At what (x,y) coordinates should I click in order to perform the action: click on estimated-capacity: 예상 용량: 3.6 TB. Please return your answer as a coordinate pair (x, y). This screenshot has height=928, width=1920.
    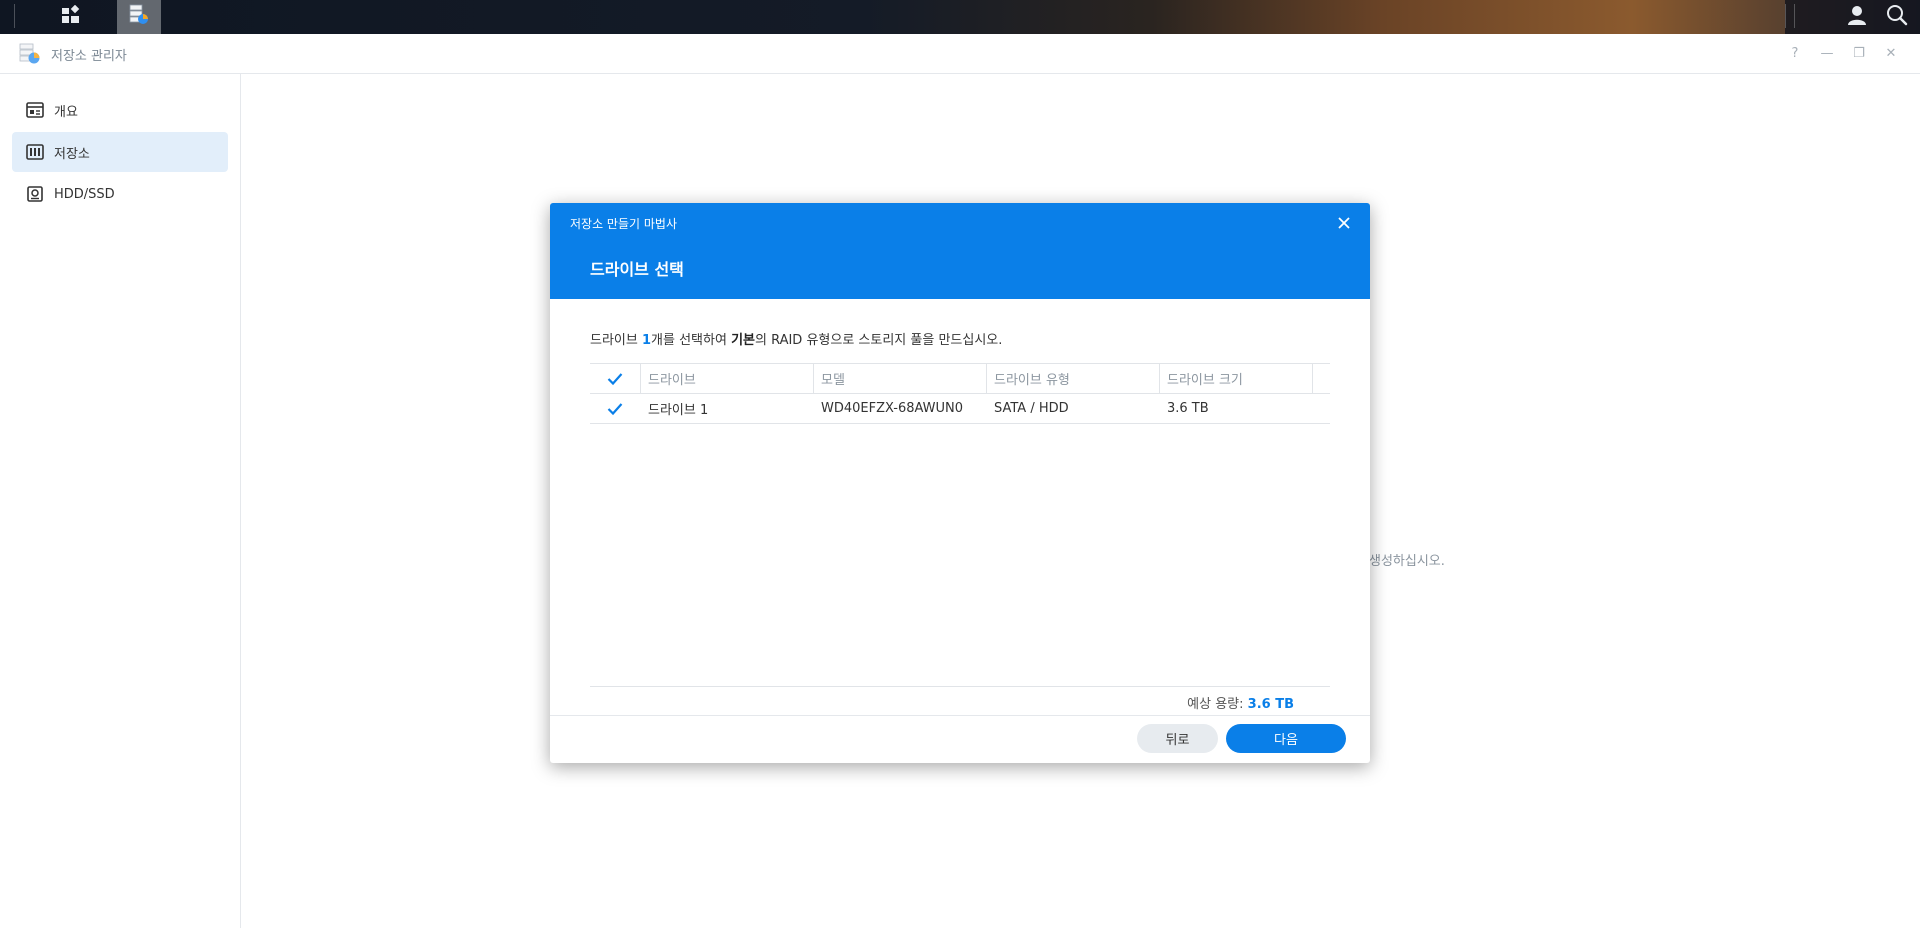
    Looking at the image, I should click on (1240, 702).